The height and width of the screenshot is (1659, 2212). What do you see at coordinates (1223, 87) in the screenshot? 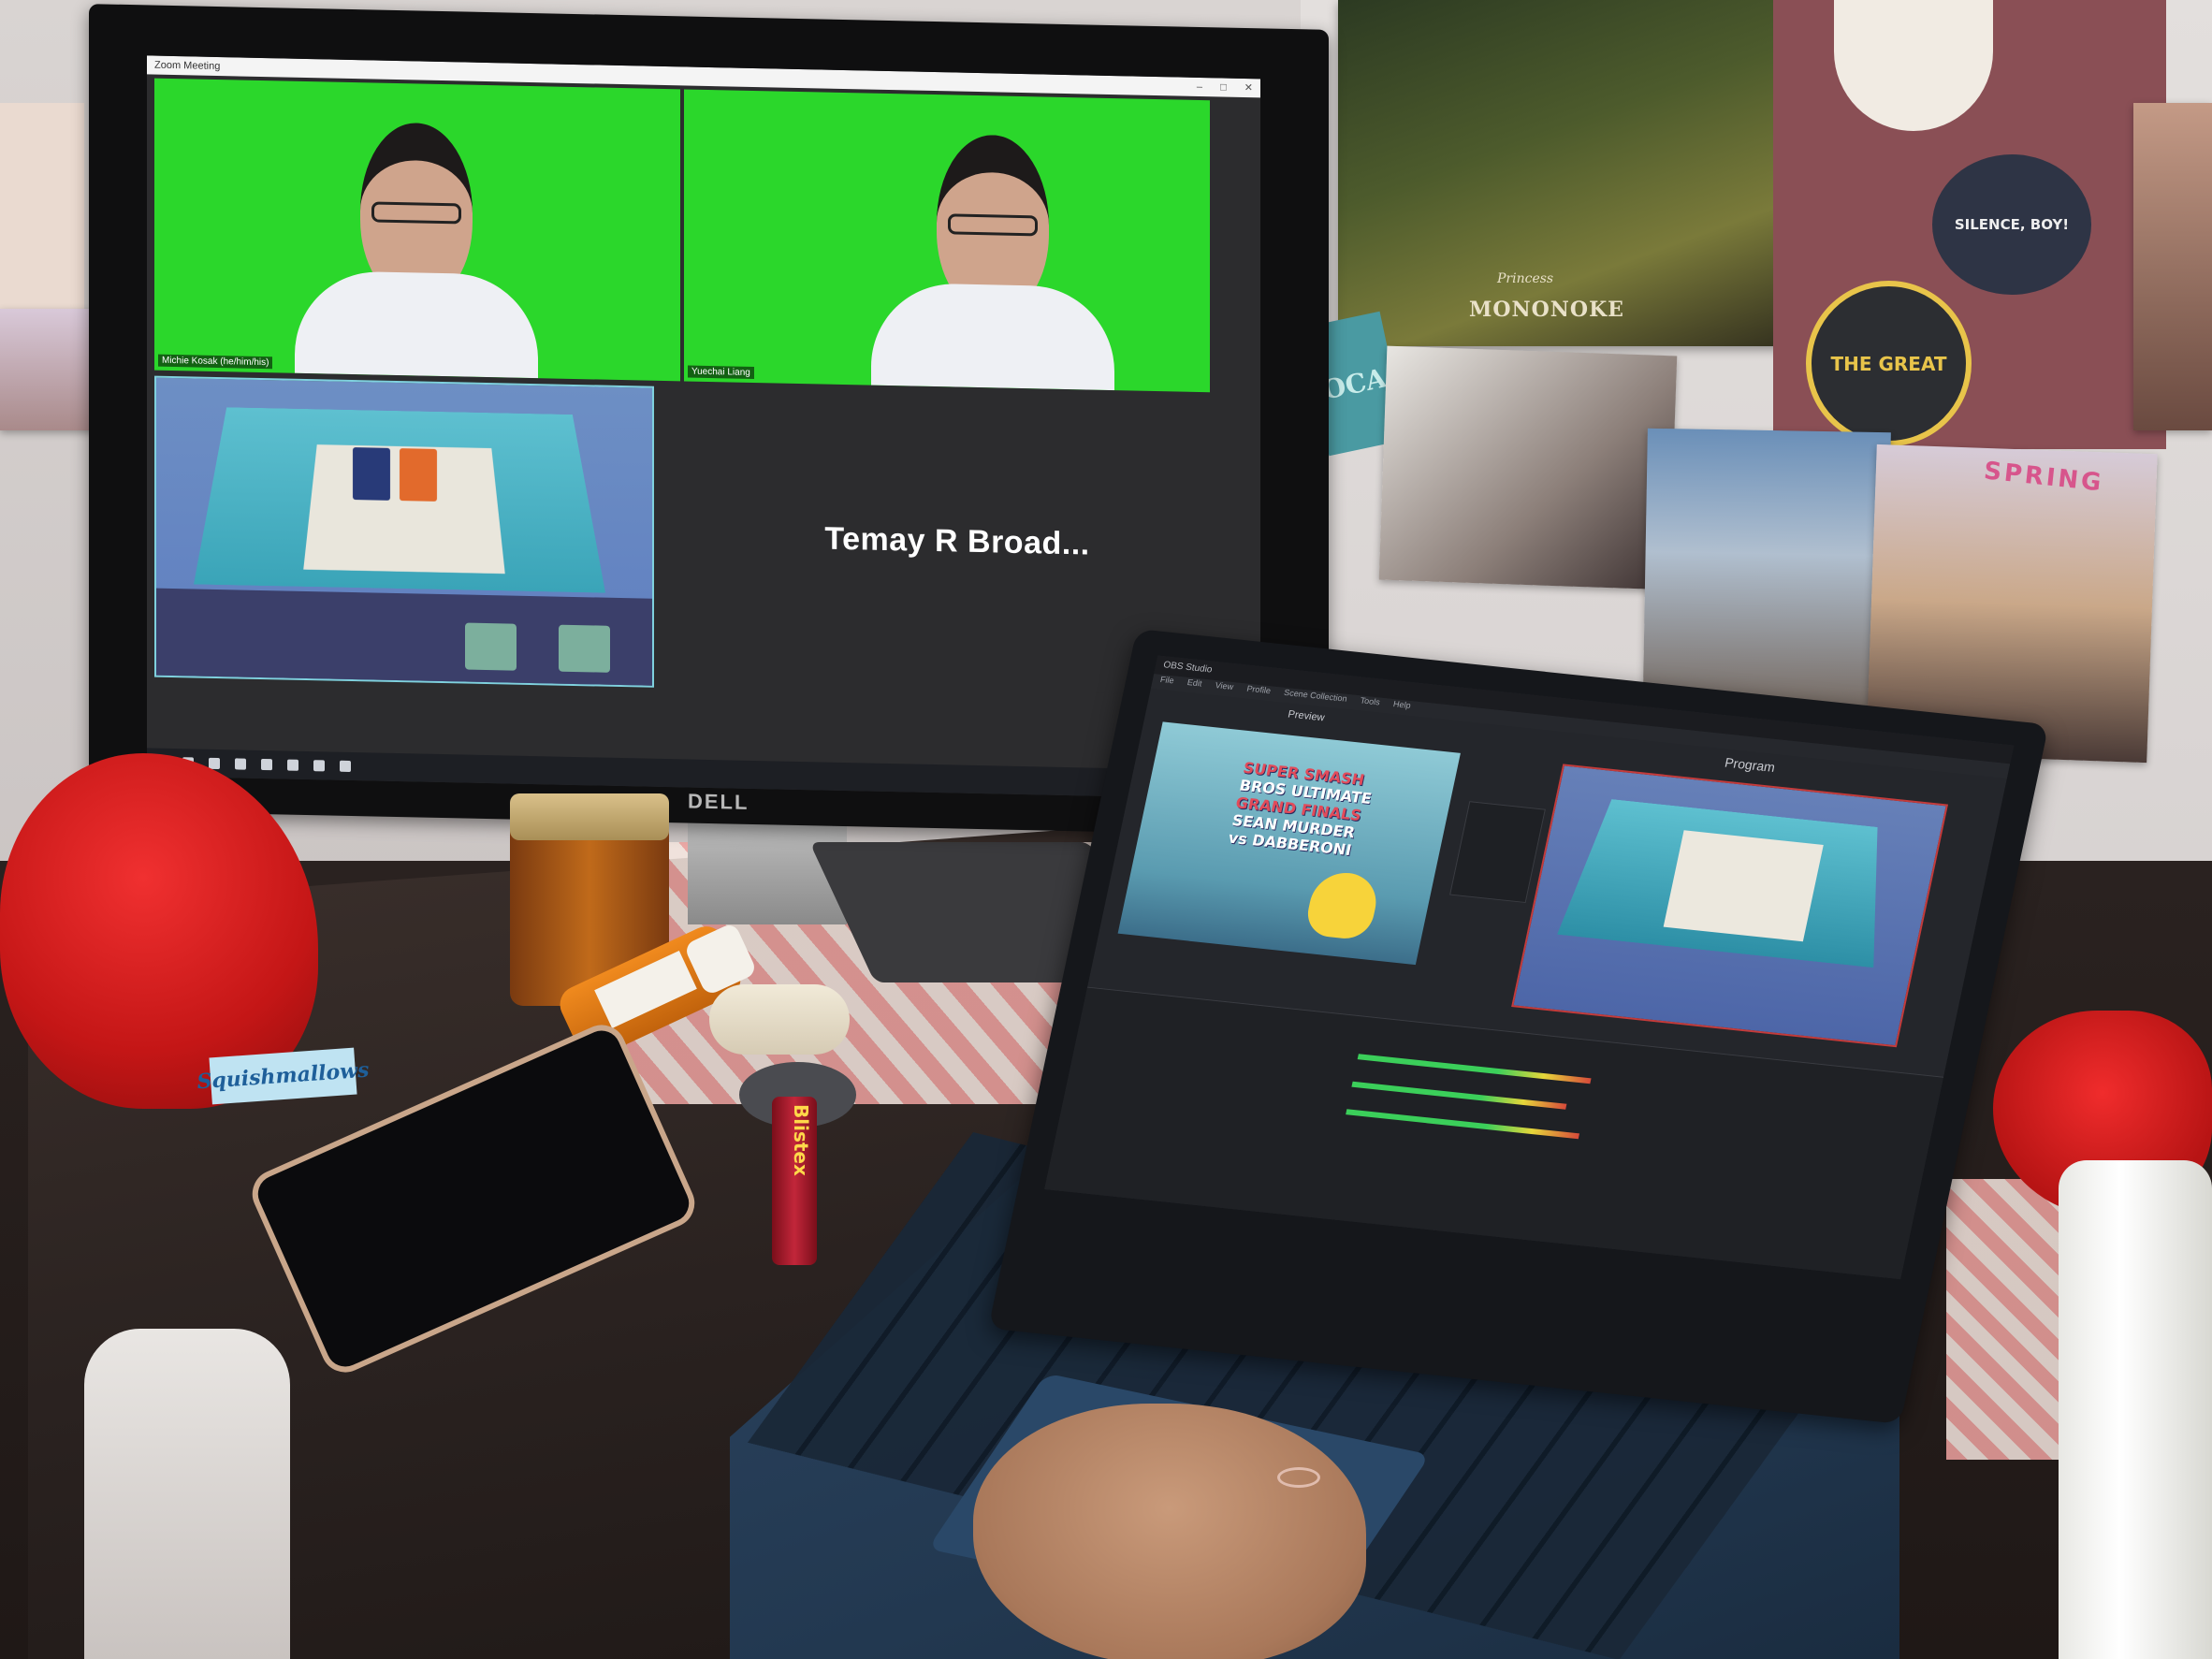
I see `maximize-icon: □` at bounding box center [1223, 87].